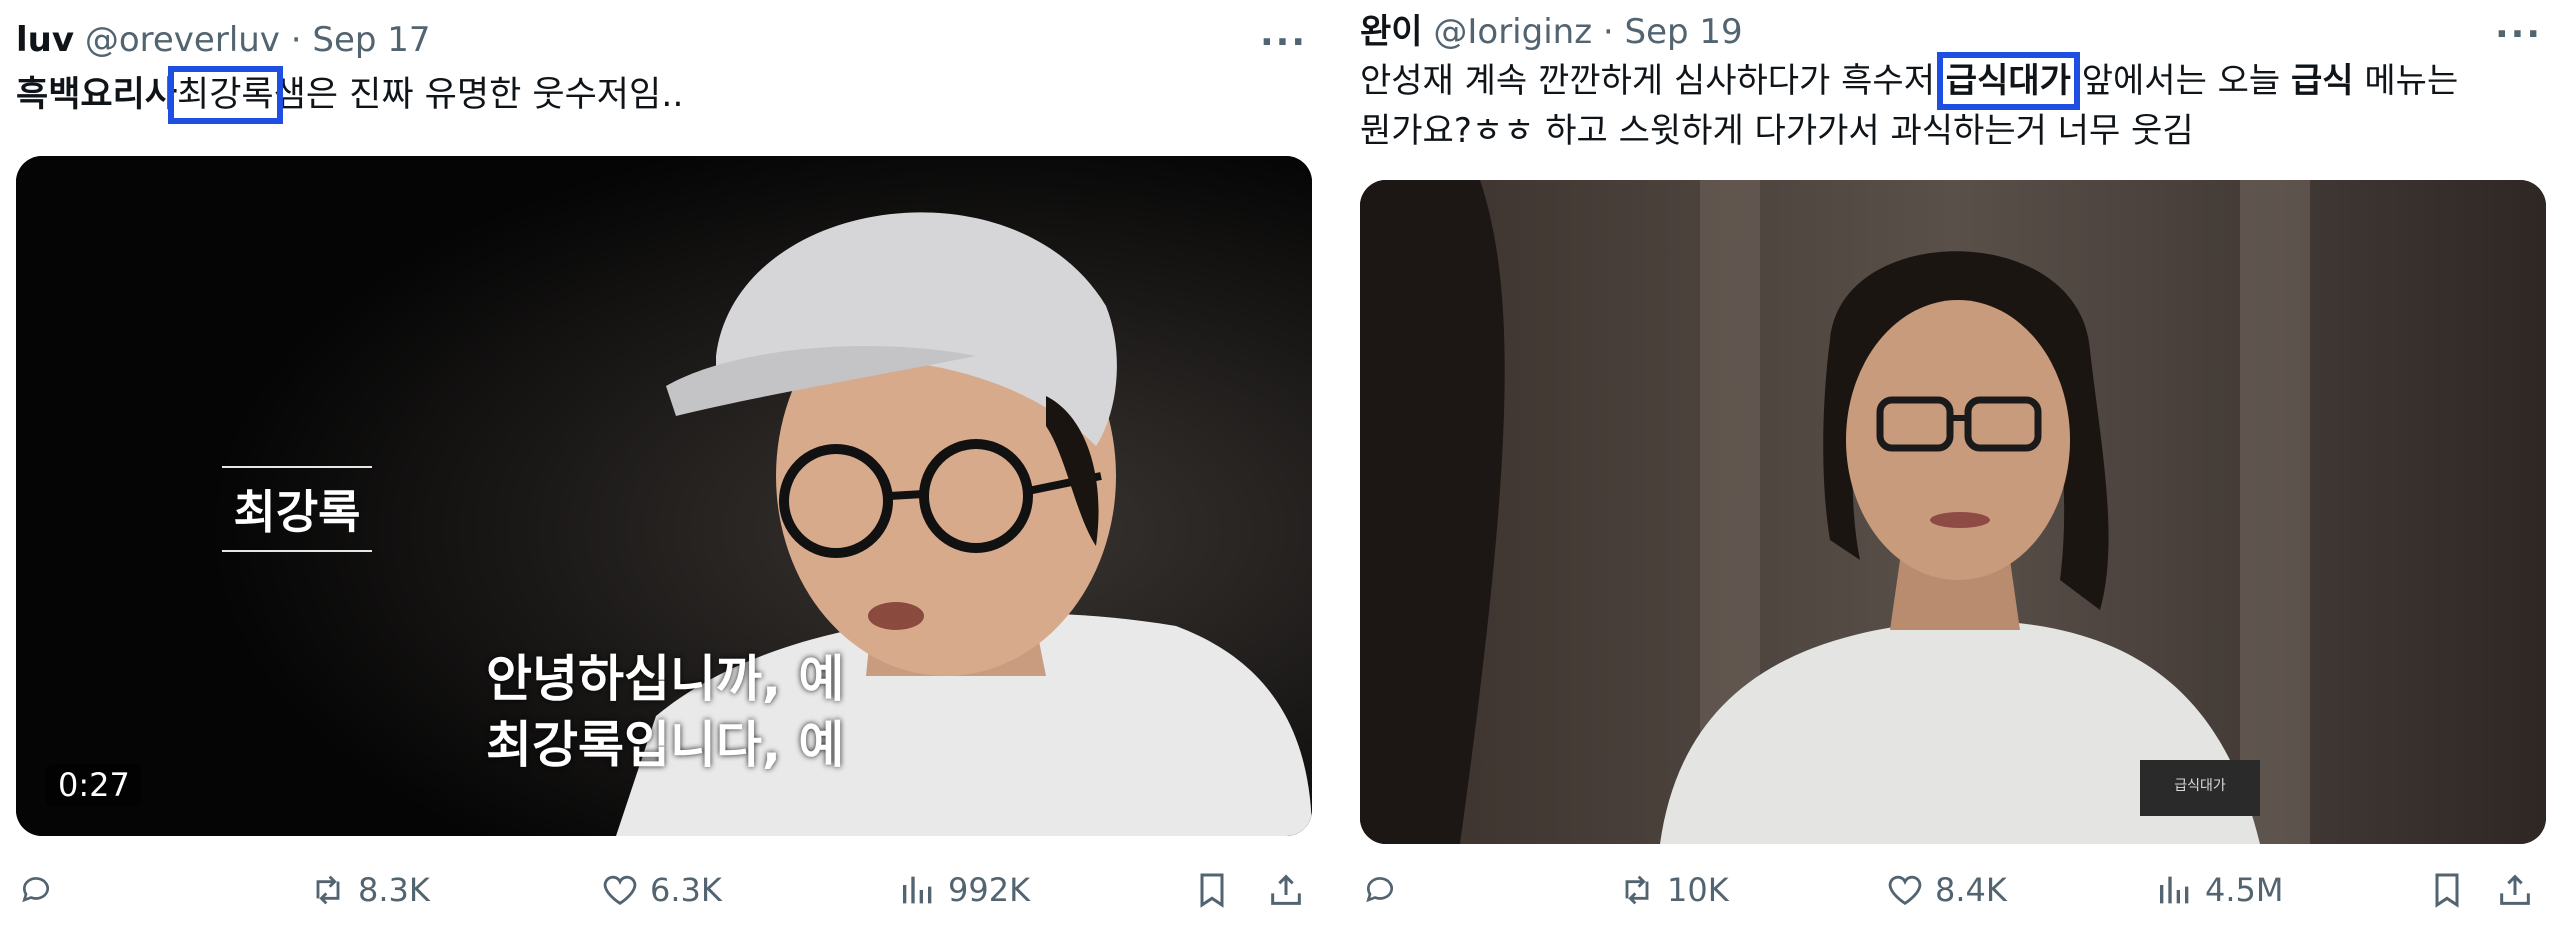 This screenshot has width=2560, height=941. I want to click on retweet-button: 10K, so click(1673, 890).